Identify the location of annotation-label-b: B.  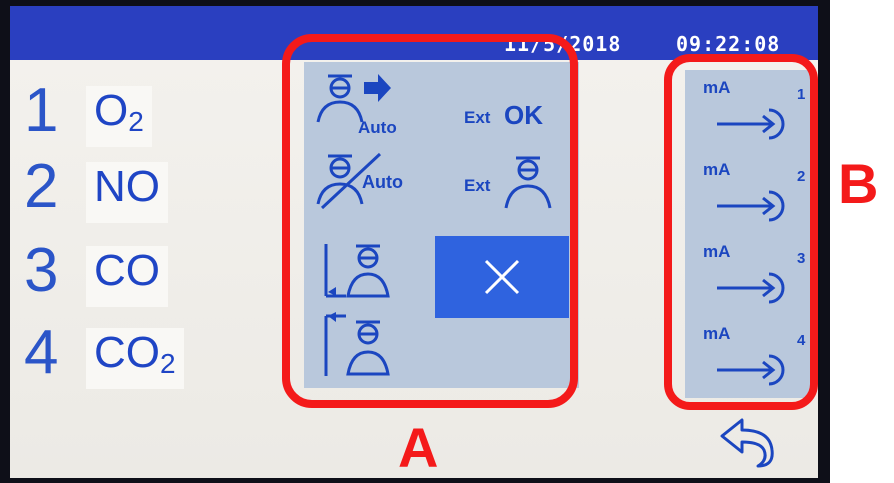
(858, 183).